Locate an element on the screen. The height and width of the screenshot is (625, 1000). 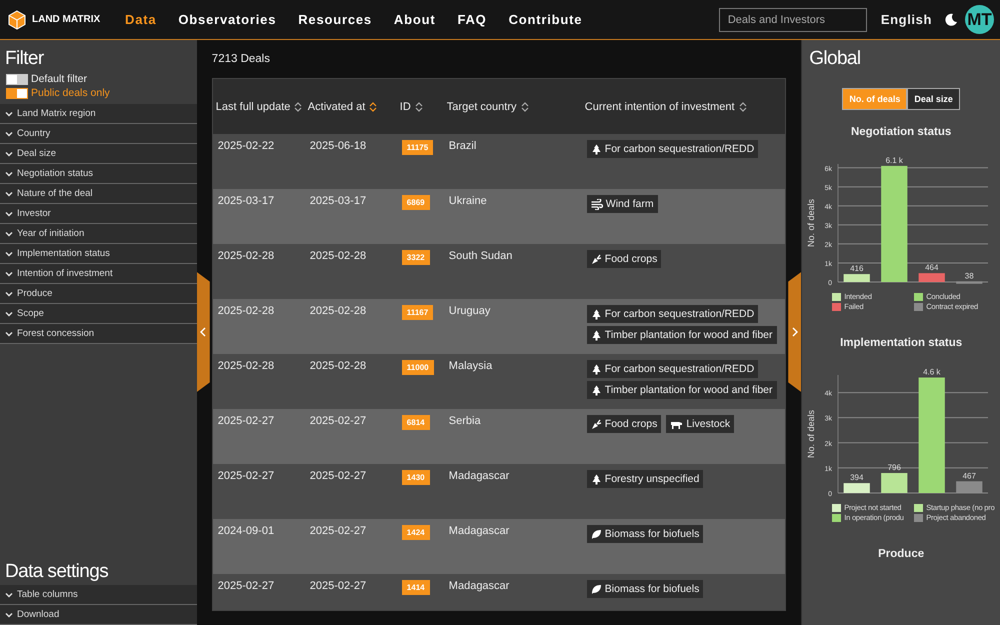
bar-value-label: 796 is located at coordinates (895, 467).